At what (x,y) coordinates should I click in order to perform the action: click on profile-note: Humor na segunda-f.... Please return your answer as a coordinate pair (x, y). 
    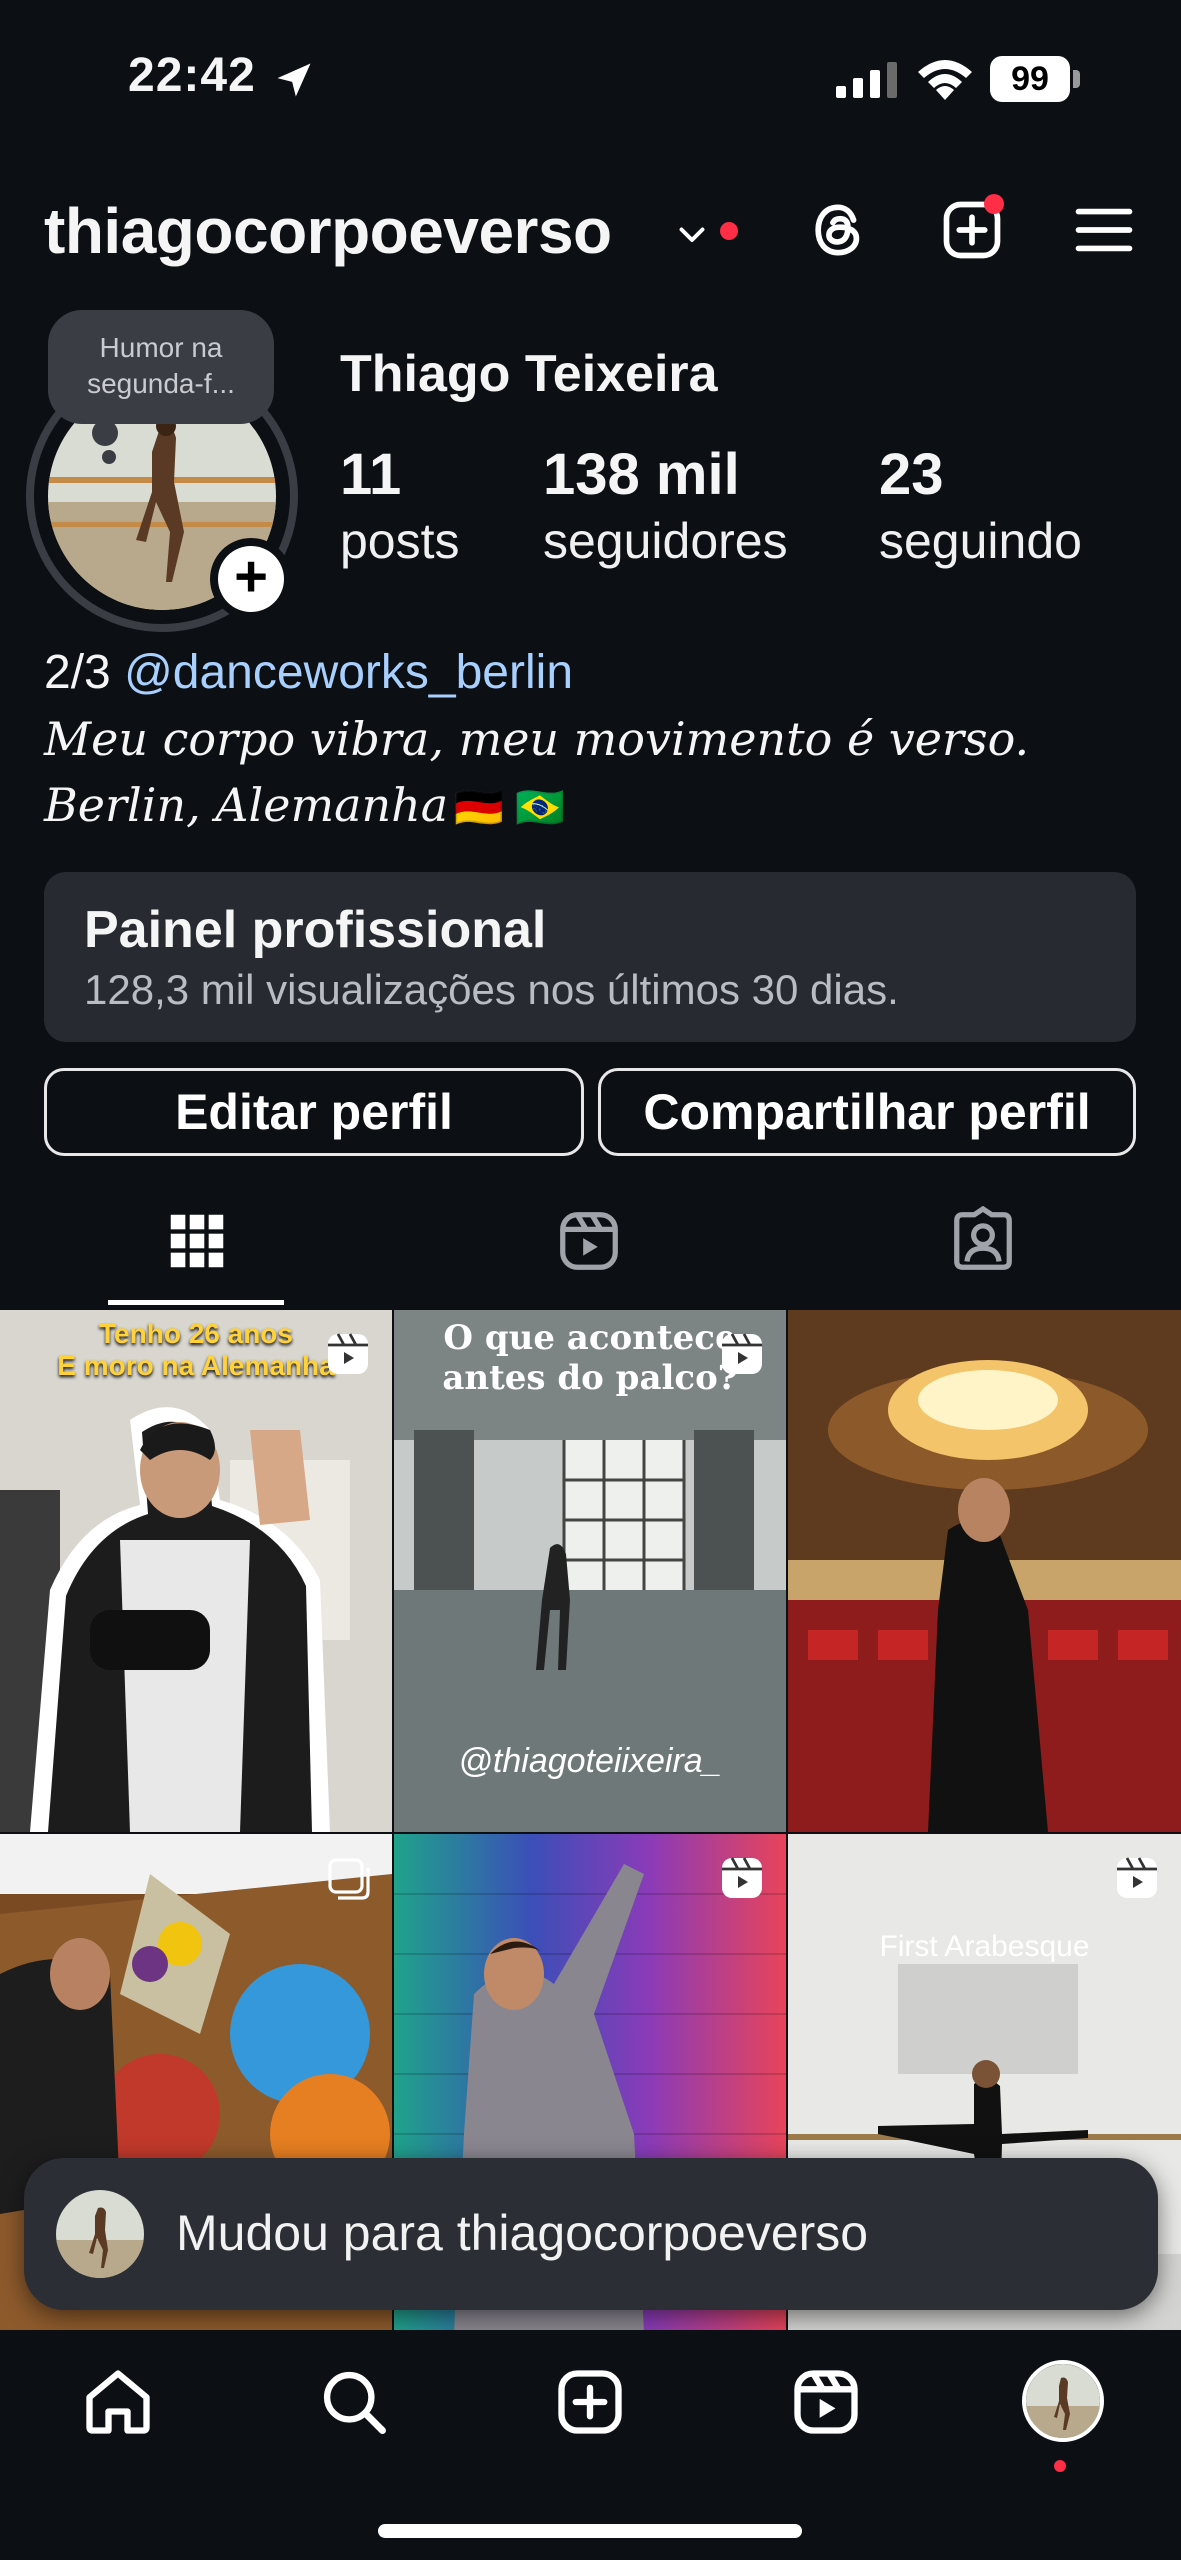
    Looking at the image, I should click on (161, 367).